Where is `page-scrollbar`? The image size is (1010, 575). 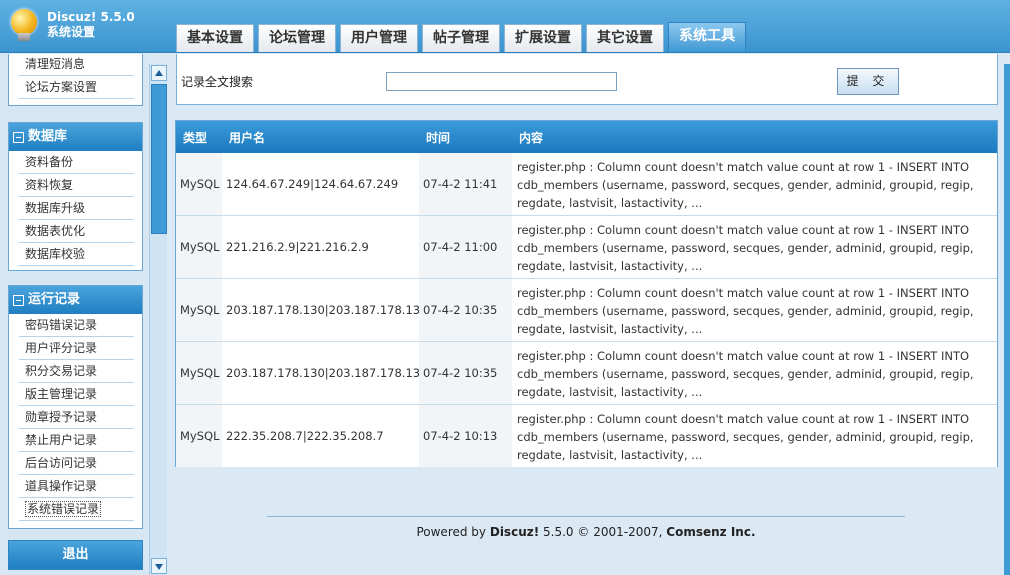 page-scrollbar is located at coordinates (1007, 319).